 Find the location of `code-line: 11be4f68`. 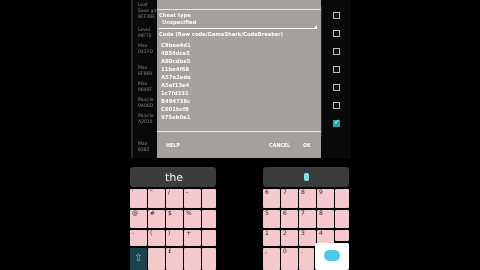

code-line: 11be4f68 is located at coordinates (175, 70).